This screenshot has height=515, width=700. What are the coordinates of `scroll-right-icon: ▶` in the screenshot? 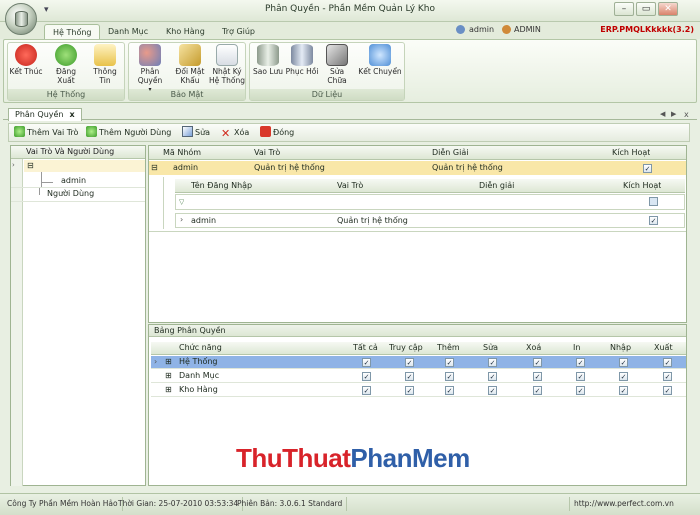 It's located at (673, 114).